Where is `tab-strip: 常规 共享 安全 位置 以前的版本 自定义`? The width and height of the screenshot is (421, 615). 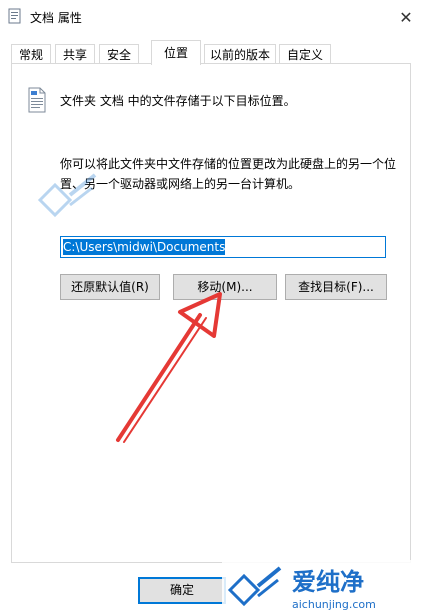 tab-strip: 常规 共享 安全 位置 以前的版本 自定义 is located at coordinates (210, 52).